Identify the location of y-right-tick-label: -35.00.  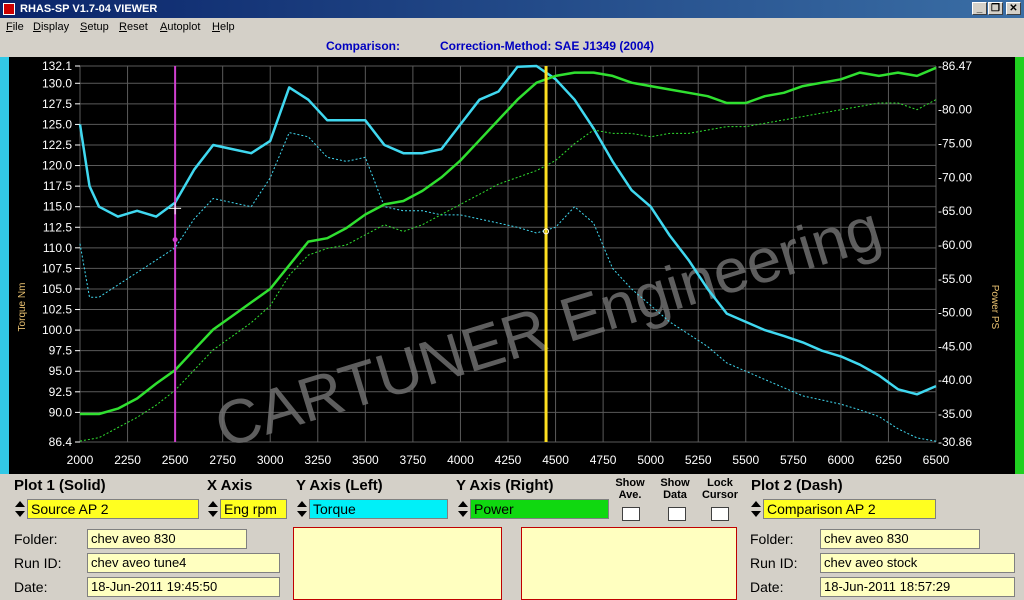
(955, 414).